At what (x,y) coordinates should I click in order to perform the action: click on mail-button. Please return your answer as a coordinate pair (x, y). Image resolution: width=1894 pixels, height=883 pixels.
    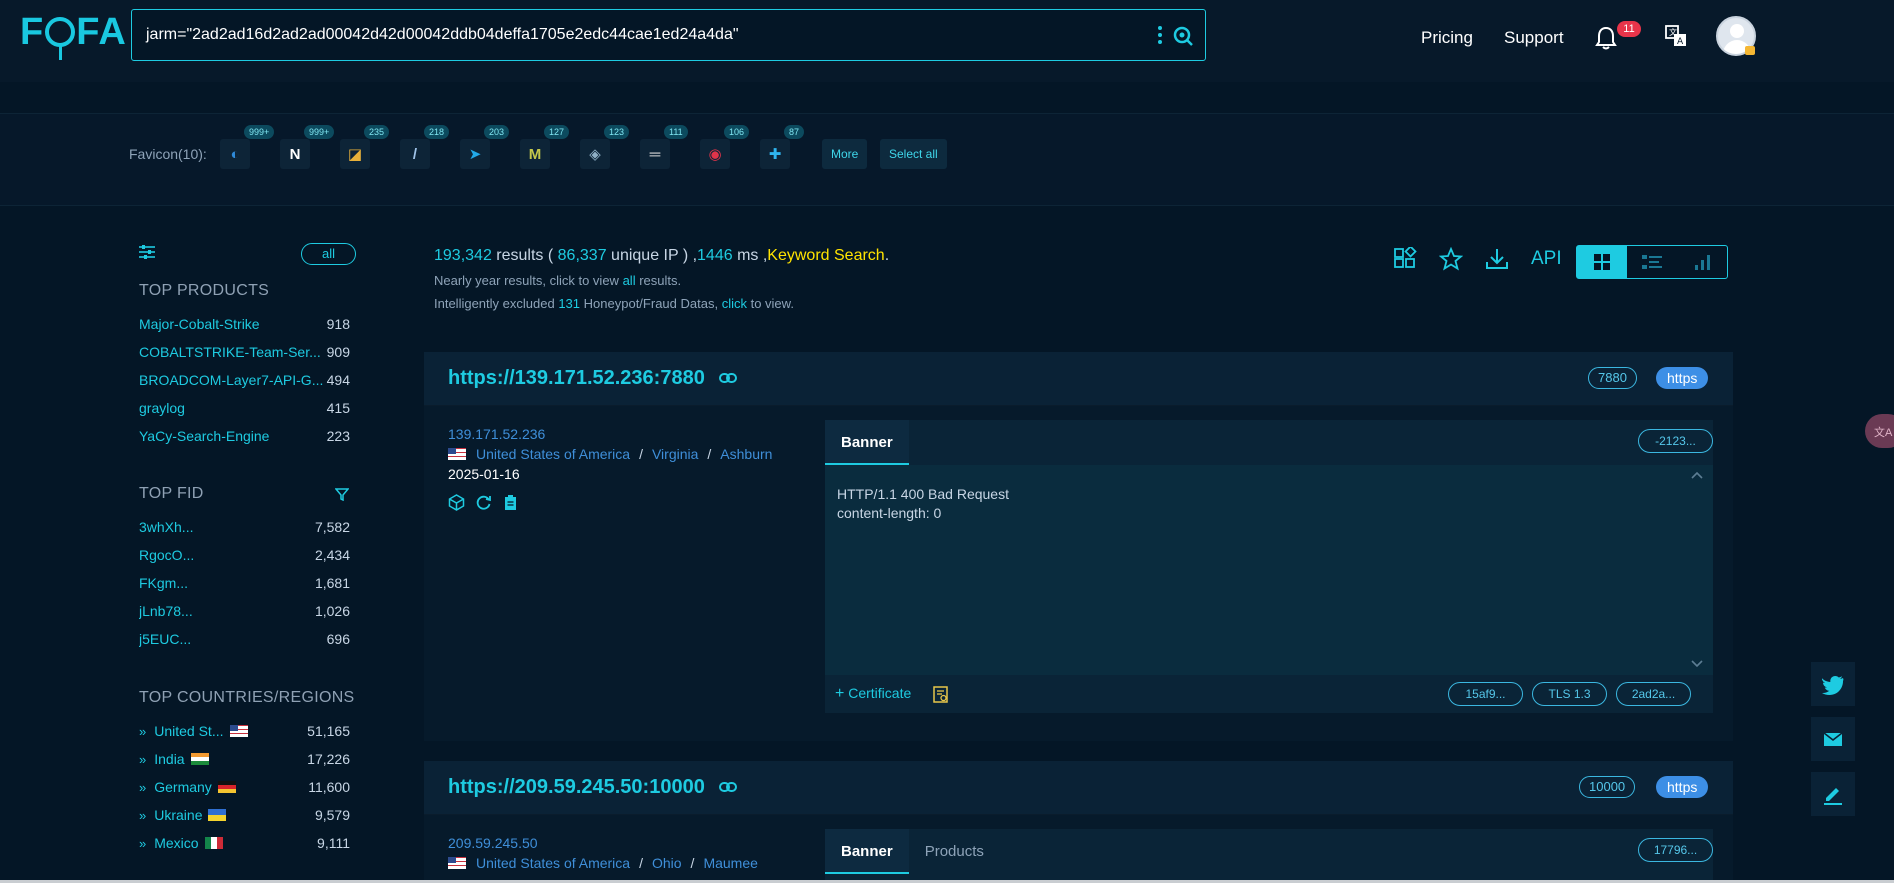
    Looking at the image, I should click on (1833, 739).